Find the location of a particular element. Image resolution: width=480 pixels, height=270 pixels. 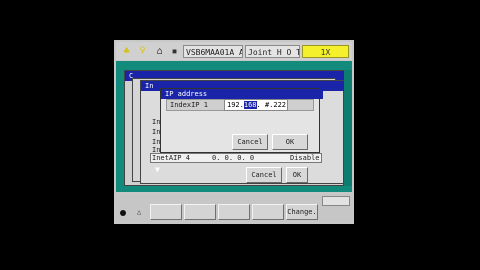

ip-octet-selected: 168 is located at coordinates (250, 105).